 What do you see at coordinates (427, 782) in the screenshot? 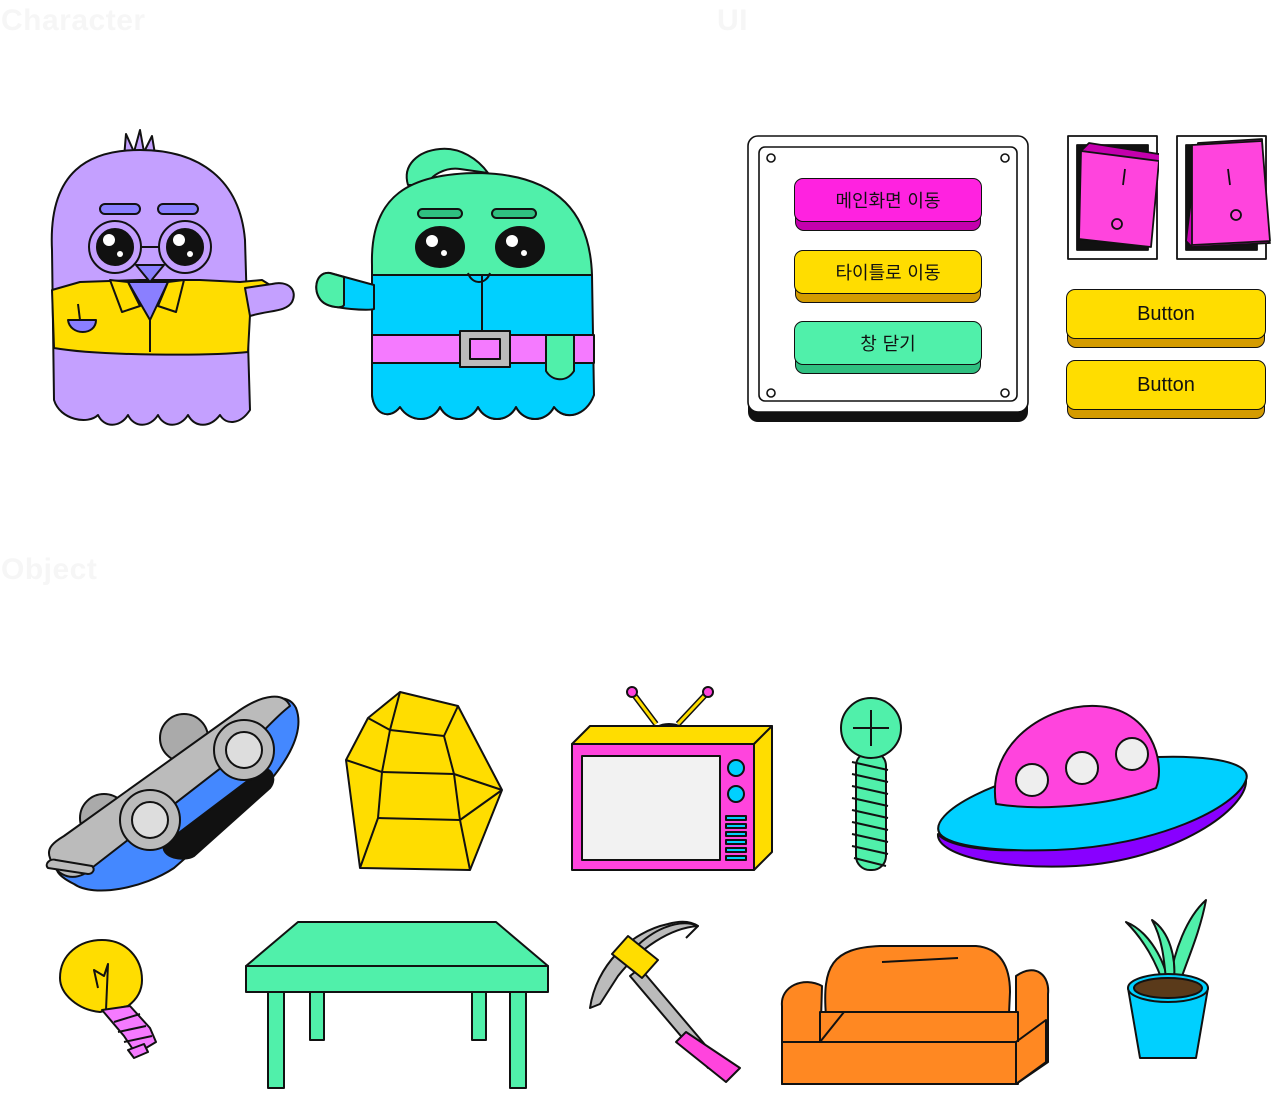
I see `gold-ore-icon` at bounding box center [427, 782].